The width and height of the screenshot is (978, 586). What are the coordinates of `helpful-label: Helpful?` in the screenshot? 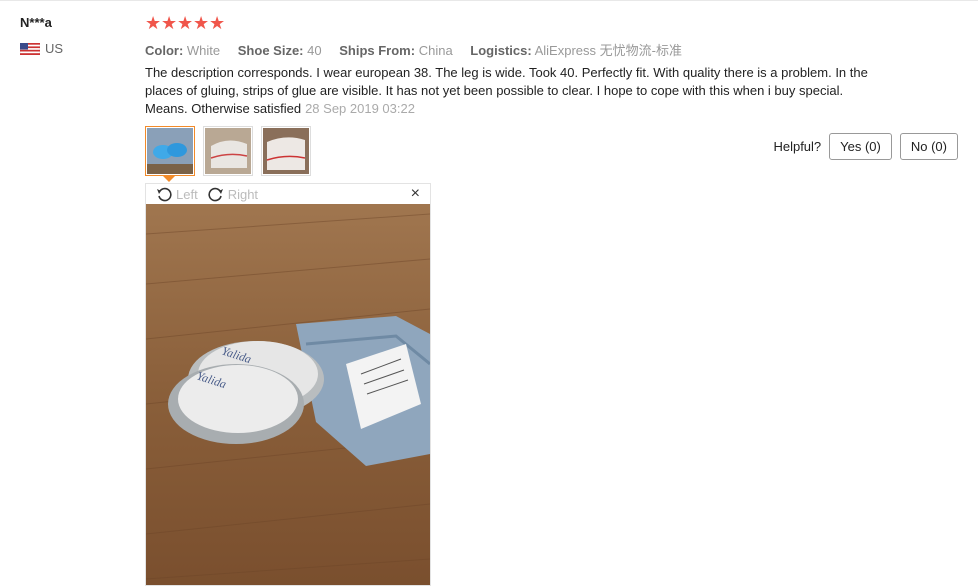 It's located at (797, 146).